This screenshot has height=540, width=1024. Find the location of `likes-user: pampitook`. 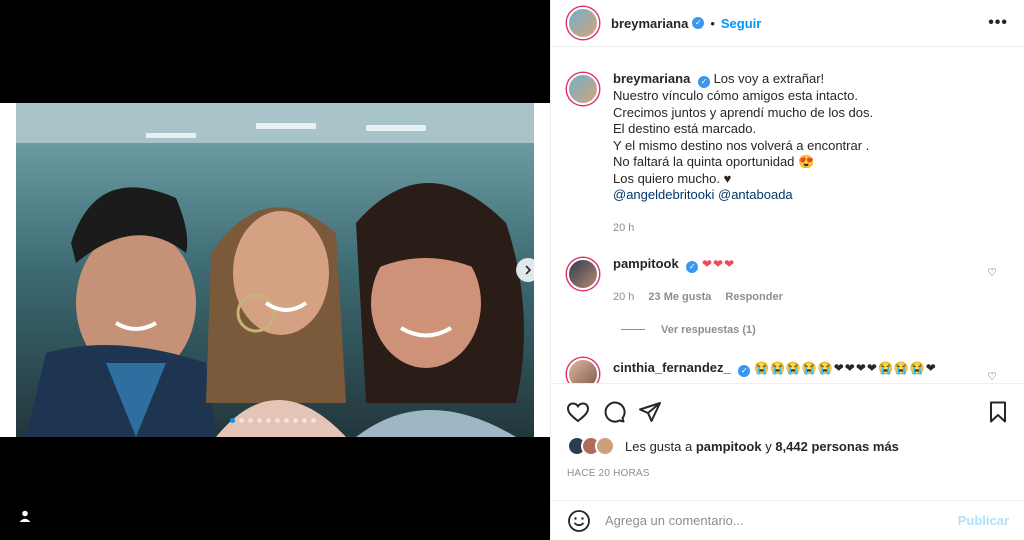

likes-user: pampitook is located at coordinates (729, 446).